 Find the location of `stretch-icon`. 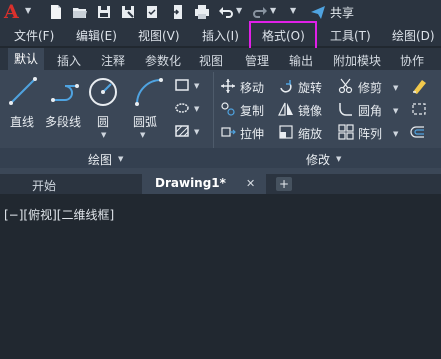

stretch-icon is located at coordinates (228, 132).